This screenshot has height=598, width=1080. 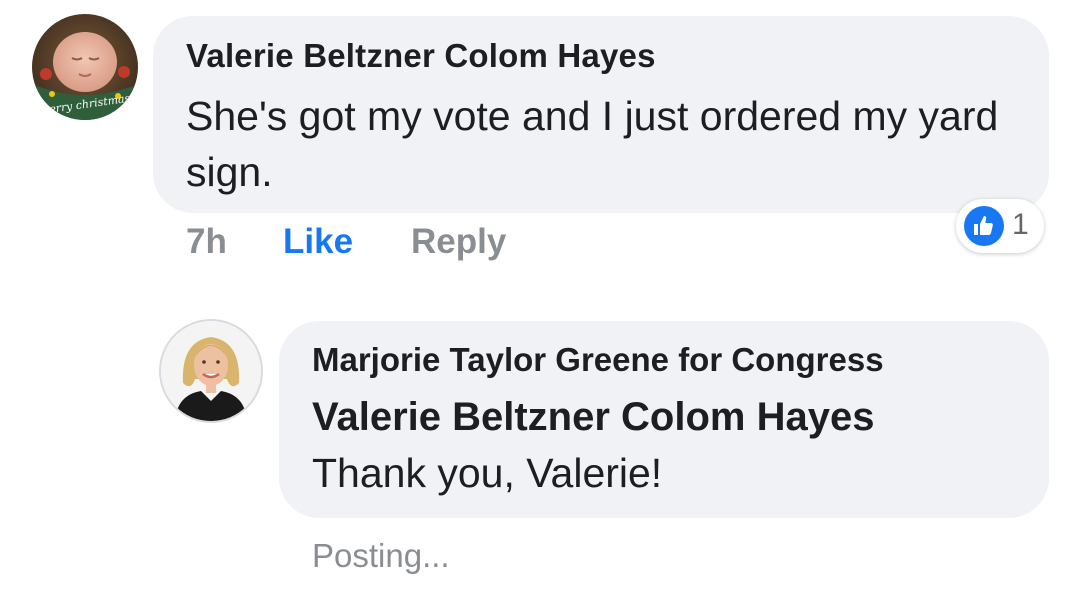 What do you see at coordinates (487, 473) in the screenshot?
I see `reply-text: Thank you, Valerie!` at bounding box center [487, 473].